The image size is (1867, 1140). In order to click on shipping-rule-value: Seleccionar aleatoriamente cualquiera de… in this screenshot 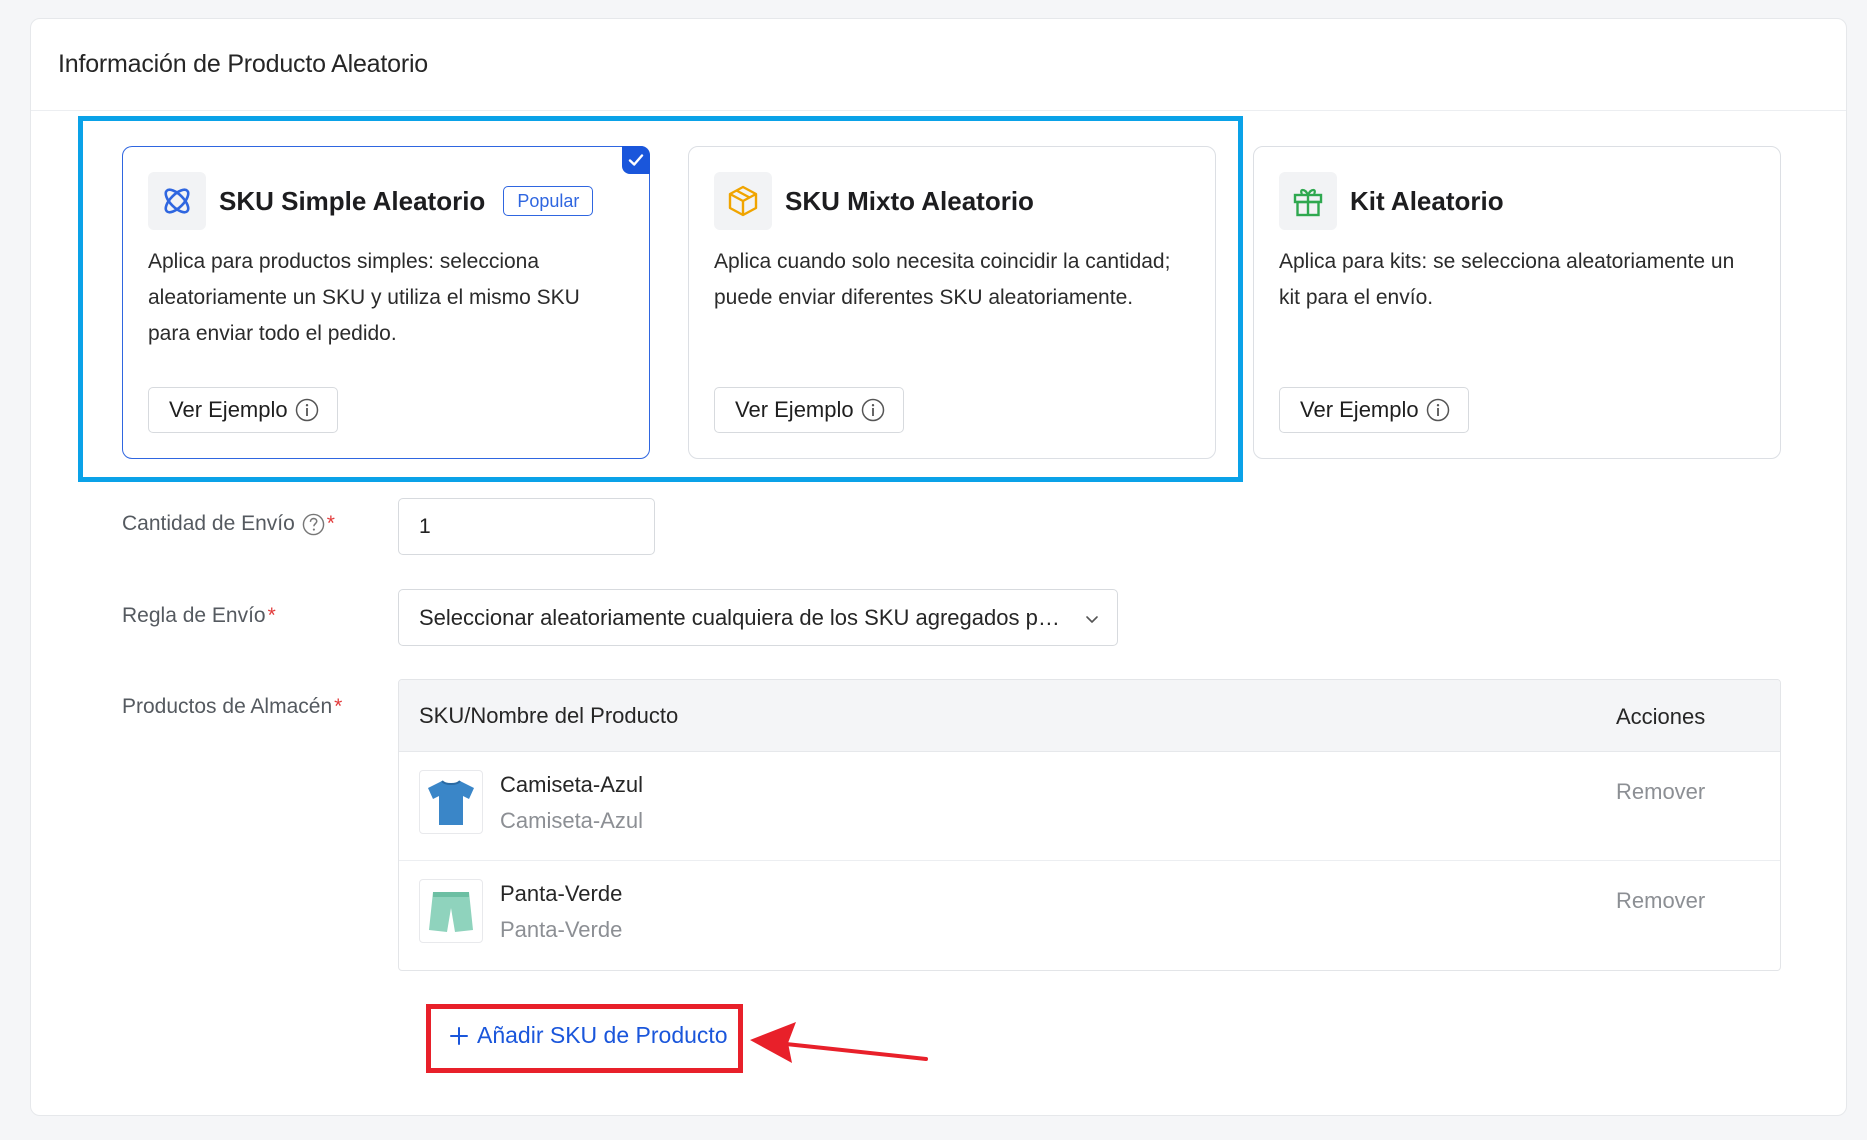, I will do `click(745, 617)`.